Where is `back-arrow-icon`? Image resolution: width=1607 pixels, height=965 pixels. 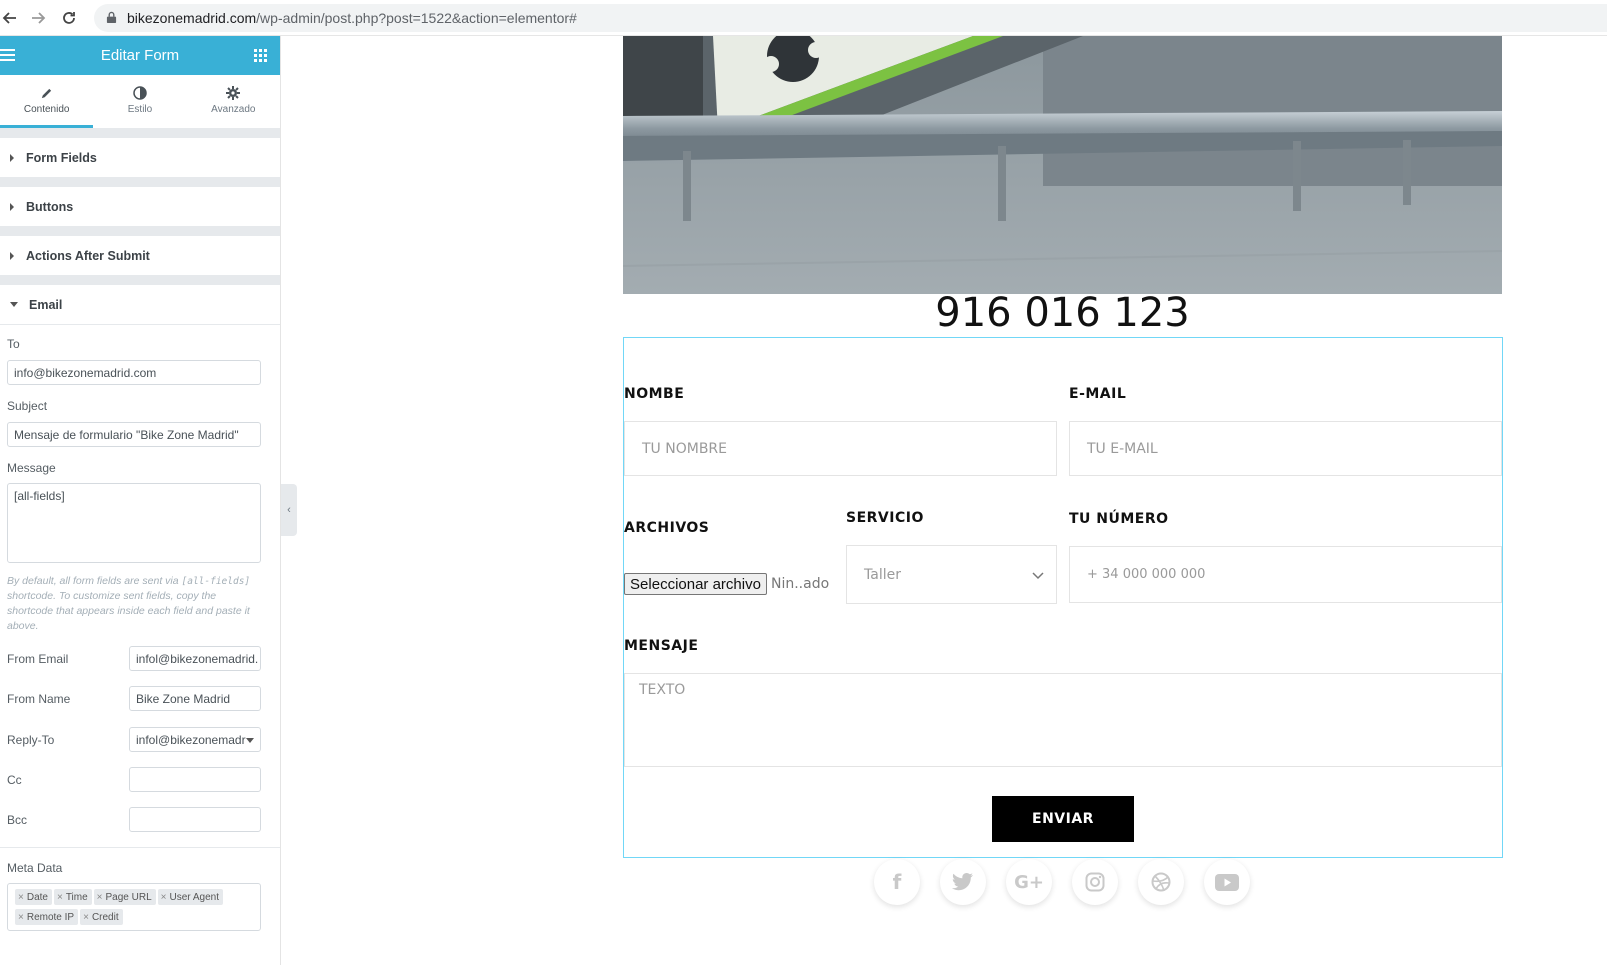 back-arrow-icon is located at coordinates (12, 18).